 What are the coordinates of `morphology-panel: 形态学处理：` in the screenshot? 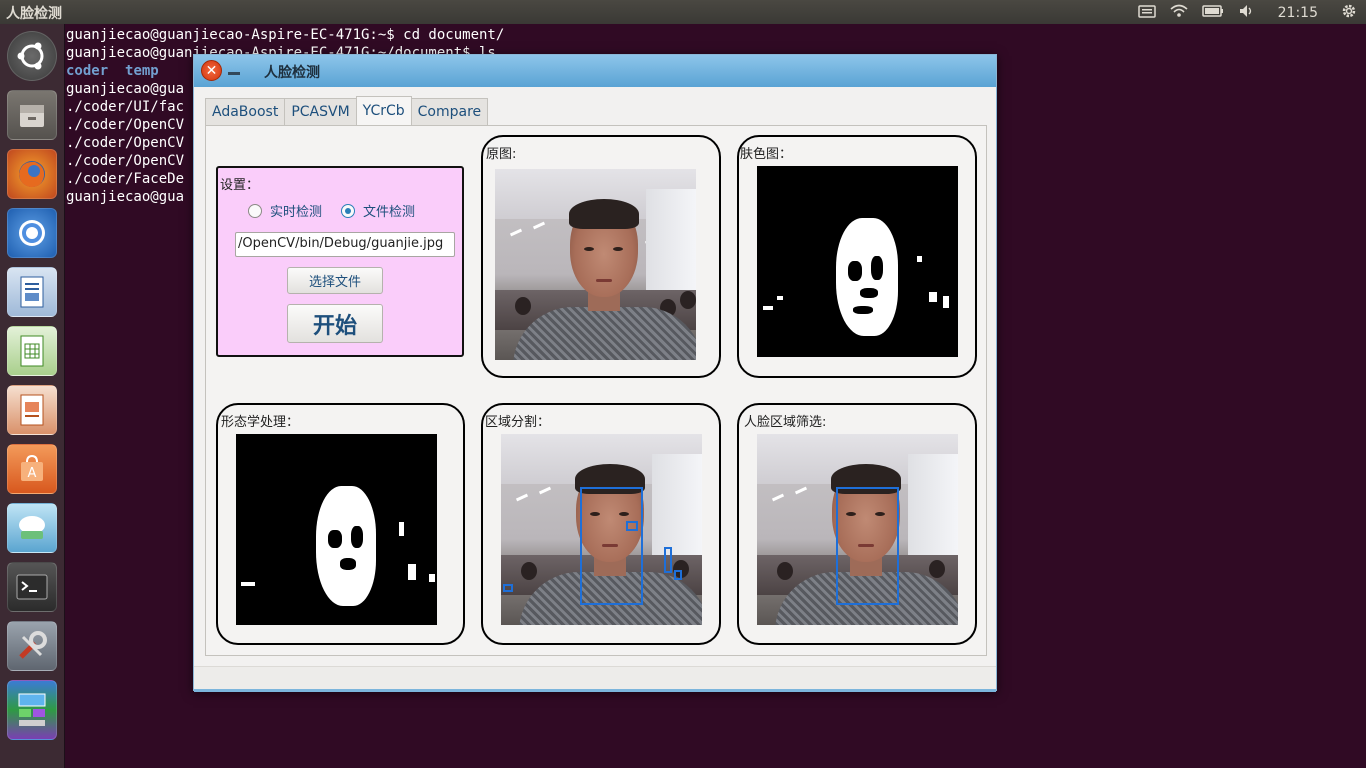 It's located at (340, 524).